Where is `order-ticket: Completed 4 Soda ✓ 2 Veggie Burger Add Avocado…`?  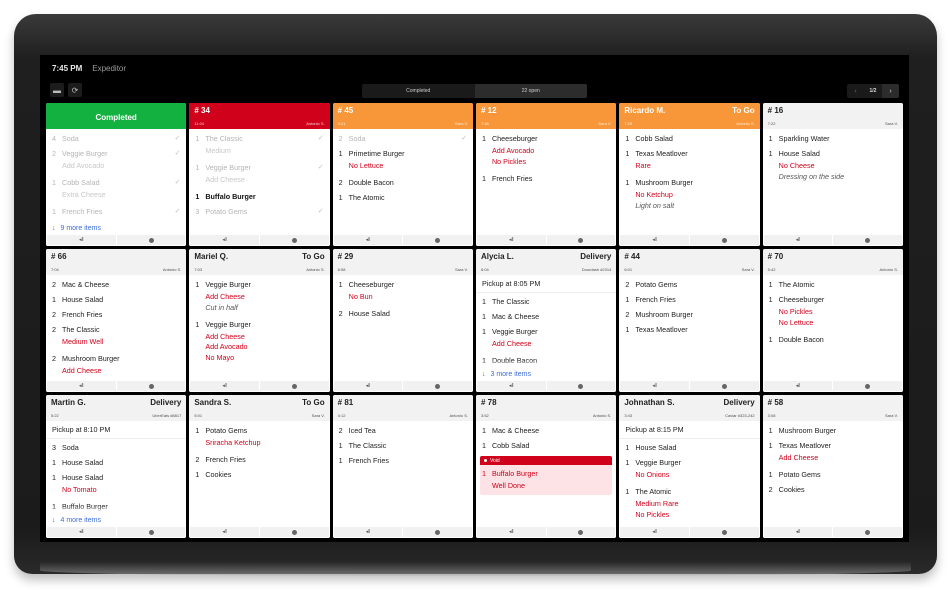
order-ticket: Completed 4 Soda ✓ 2 Veggie Burger Add Avocado… is located at coordinates (116, 174).